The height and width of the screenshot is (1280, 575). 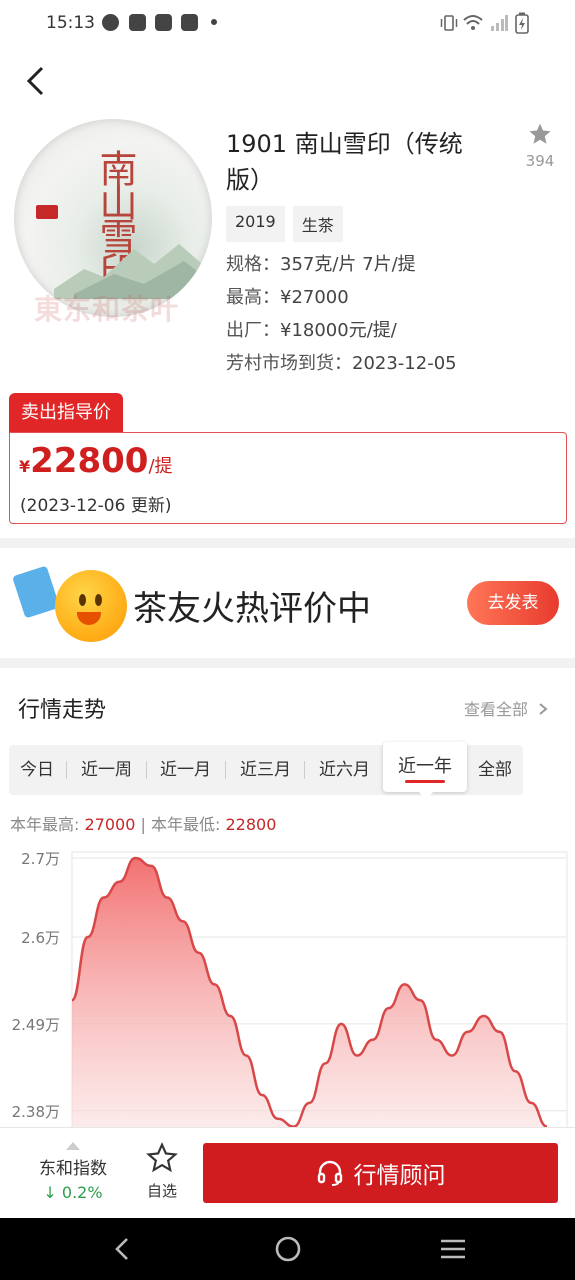 I want to click on review-banner-text: 茶友火热评价中, so click(x=252, y=609).